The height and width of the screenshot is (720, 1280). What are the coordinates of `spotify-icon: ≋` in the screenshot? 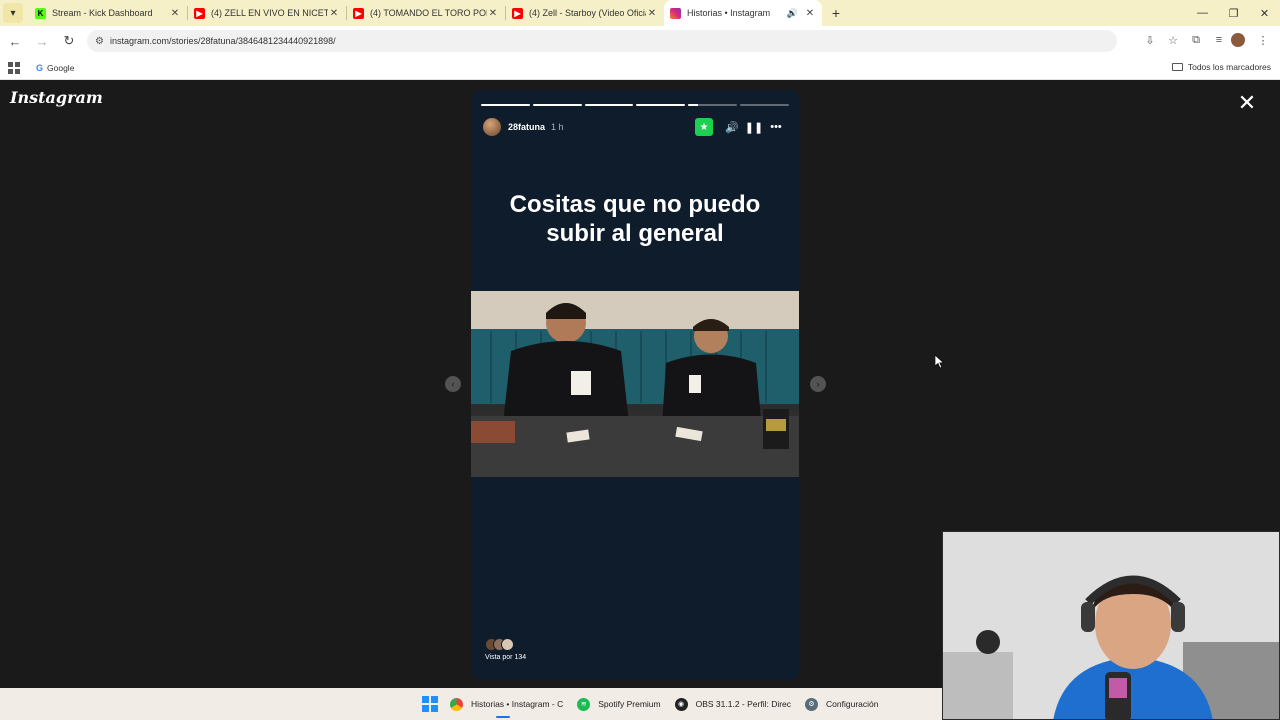 It's located at (584, 704).